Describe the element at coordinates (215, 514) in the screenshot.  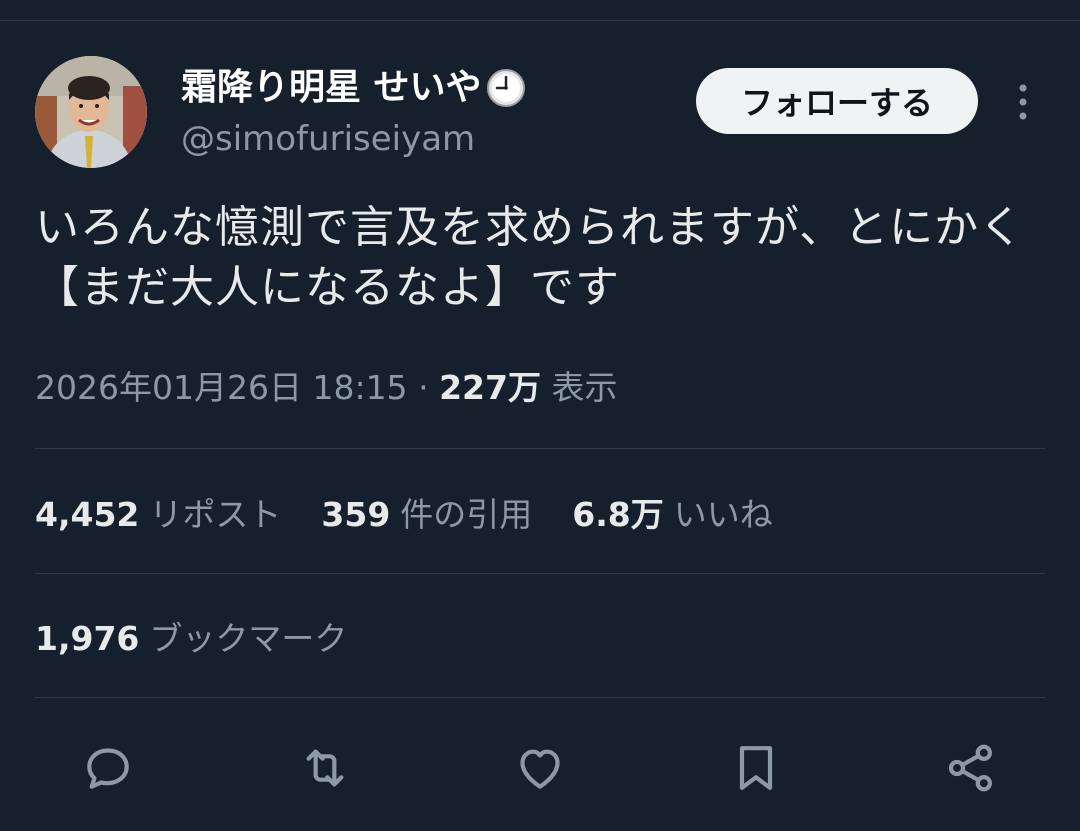
I see `reposts-label: リポスト` at that location.